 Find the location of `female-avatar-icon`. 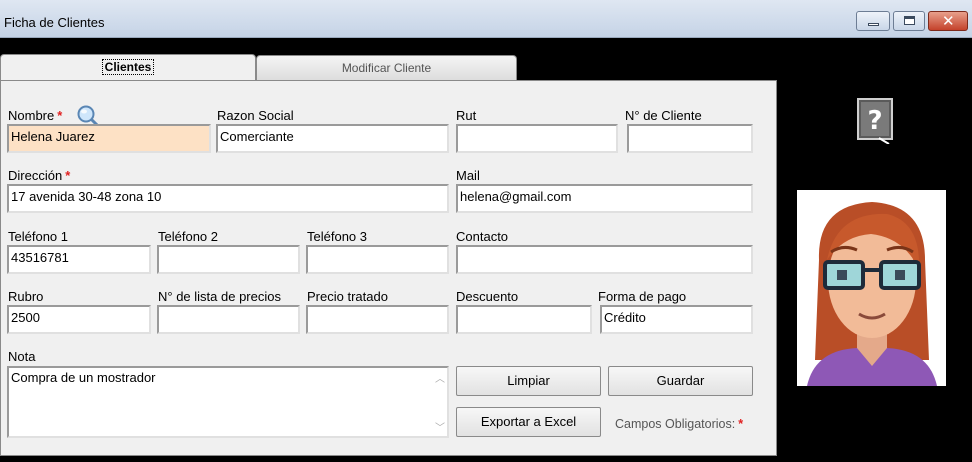

female-avatar-icon is located at coordinates (872, 294).